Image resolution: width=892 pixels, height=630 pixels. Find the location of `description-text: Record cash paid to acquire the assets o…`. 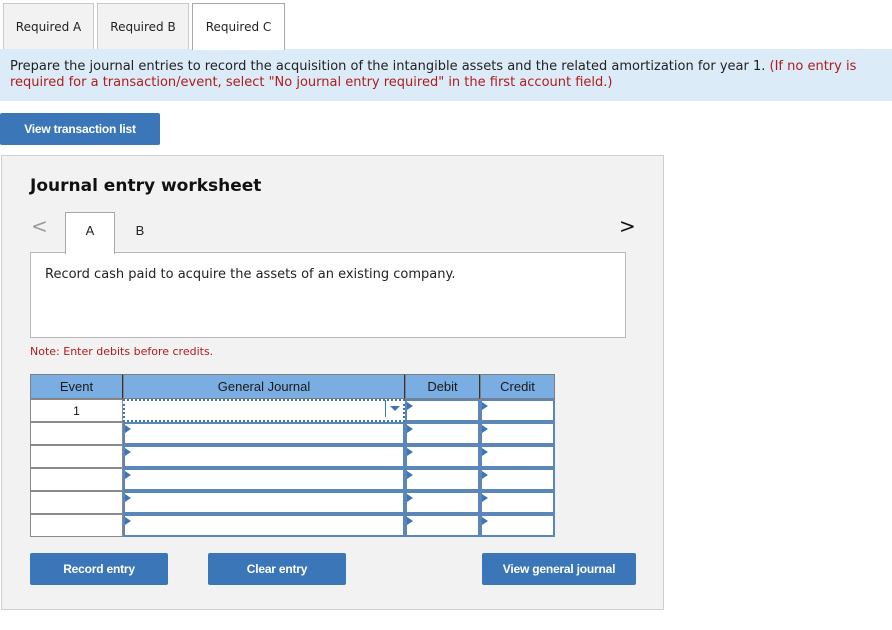

description-text: Record cash paid to acquire the assets o… is located at coordinates (250, 274).